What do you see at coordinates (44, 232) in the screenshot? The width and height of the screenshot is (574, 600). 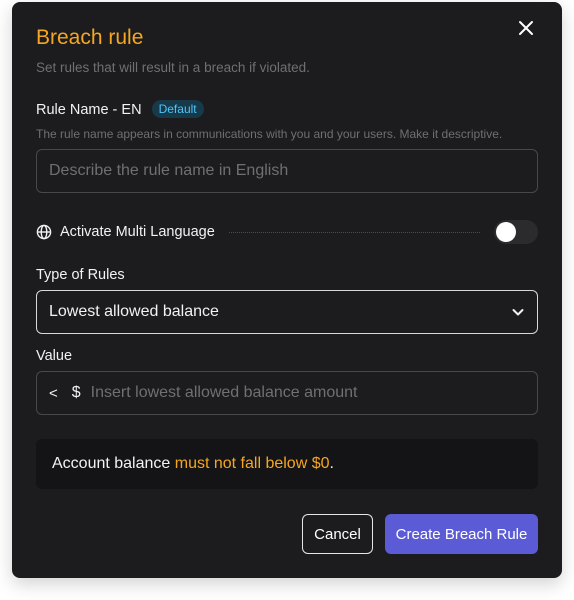 I see `globe-icon` at bounding box center [44, 232].